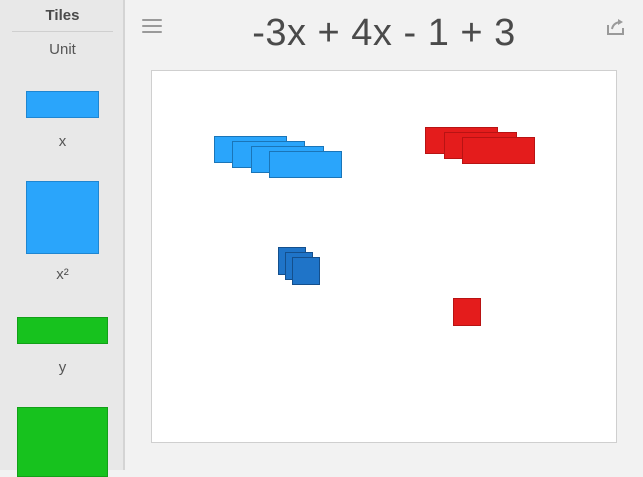  Describe the element at coordinates (62, 367) in the screenshot. I see `palette-y-label: y` at that location.